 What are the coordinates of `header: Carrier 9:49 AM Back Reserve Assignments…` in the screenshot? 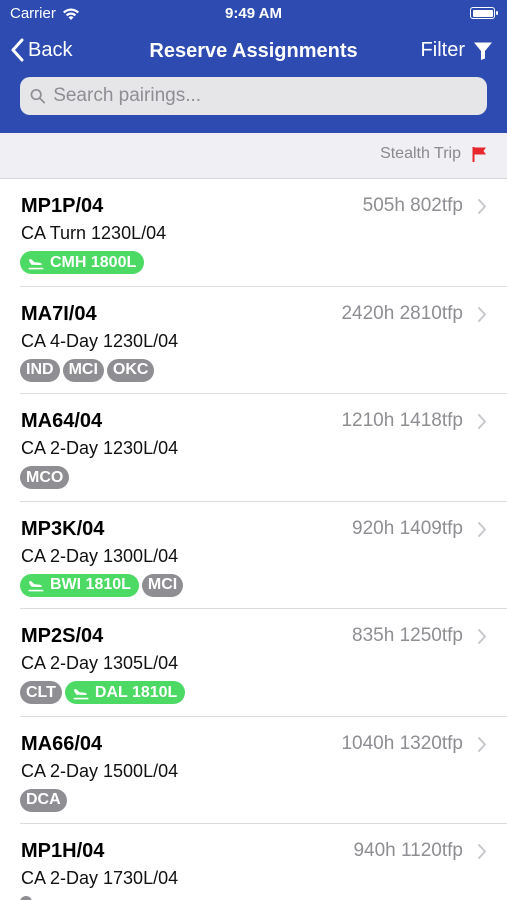 It's located at (253, 66).